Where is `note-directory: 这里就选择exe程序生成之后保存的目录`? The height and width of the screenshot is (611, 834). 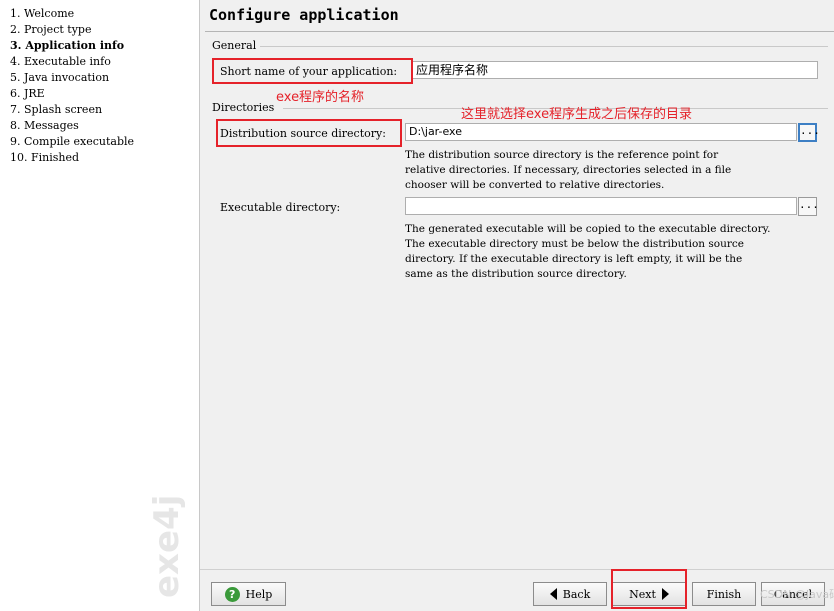
note-directory: 这里就选择exe程序生成之后保存的目录 is located at coordinates (577, 114).